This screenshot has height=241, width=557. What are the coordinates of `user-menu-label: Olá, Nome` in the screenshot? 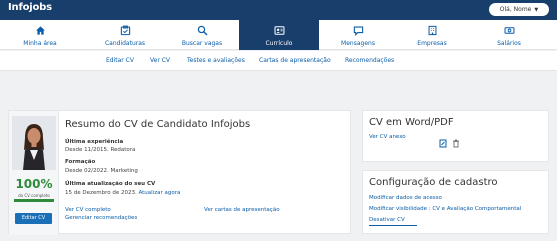 It's located at (515, 9).